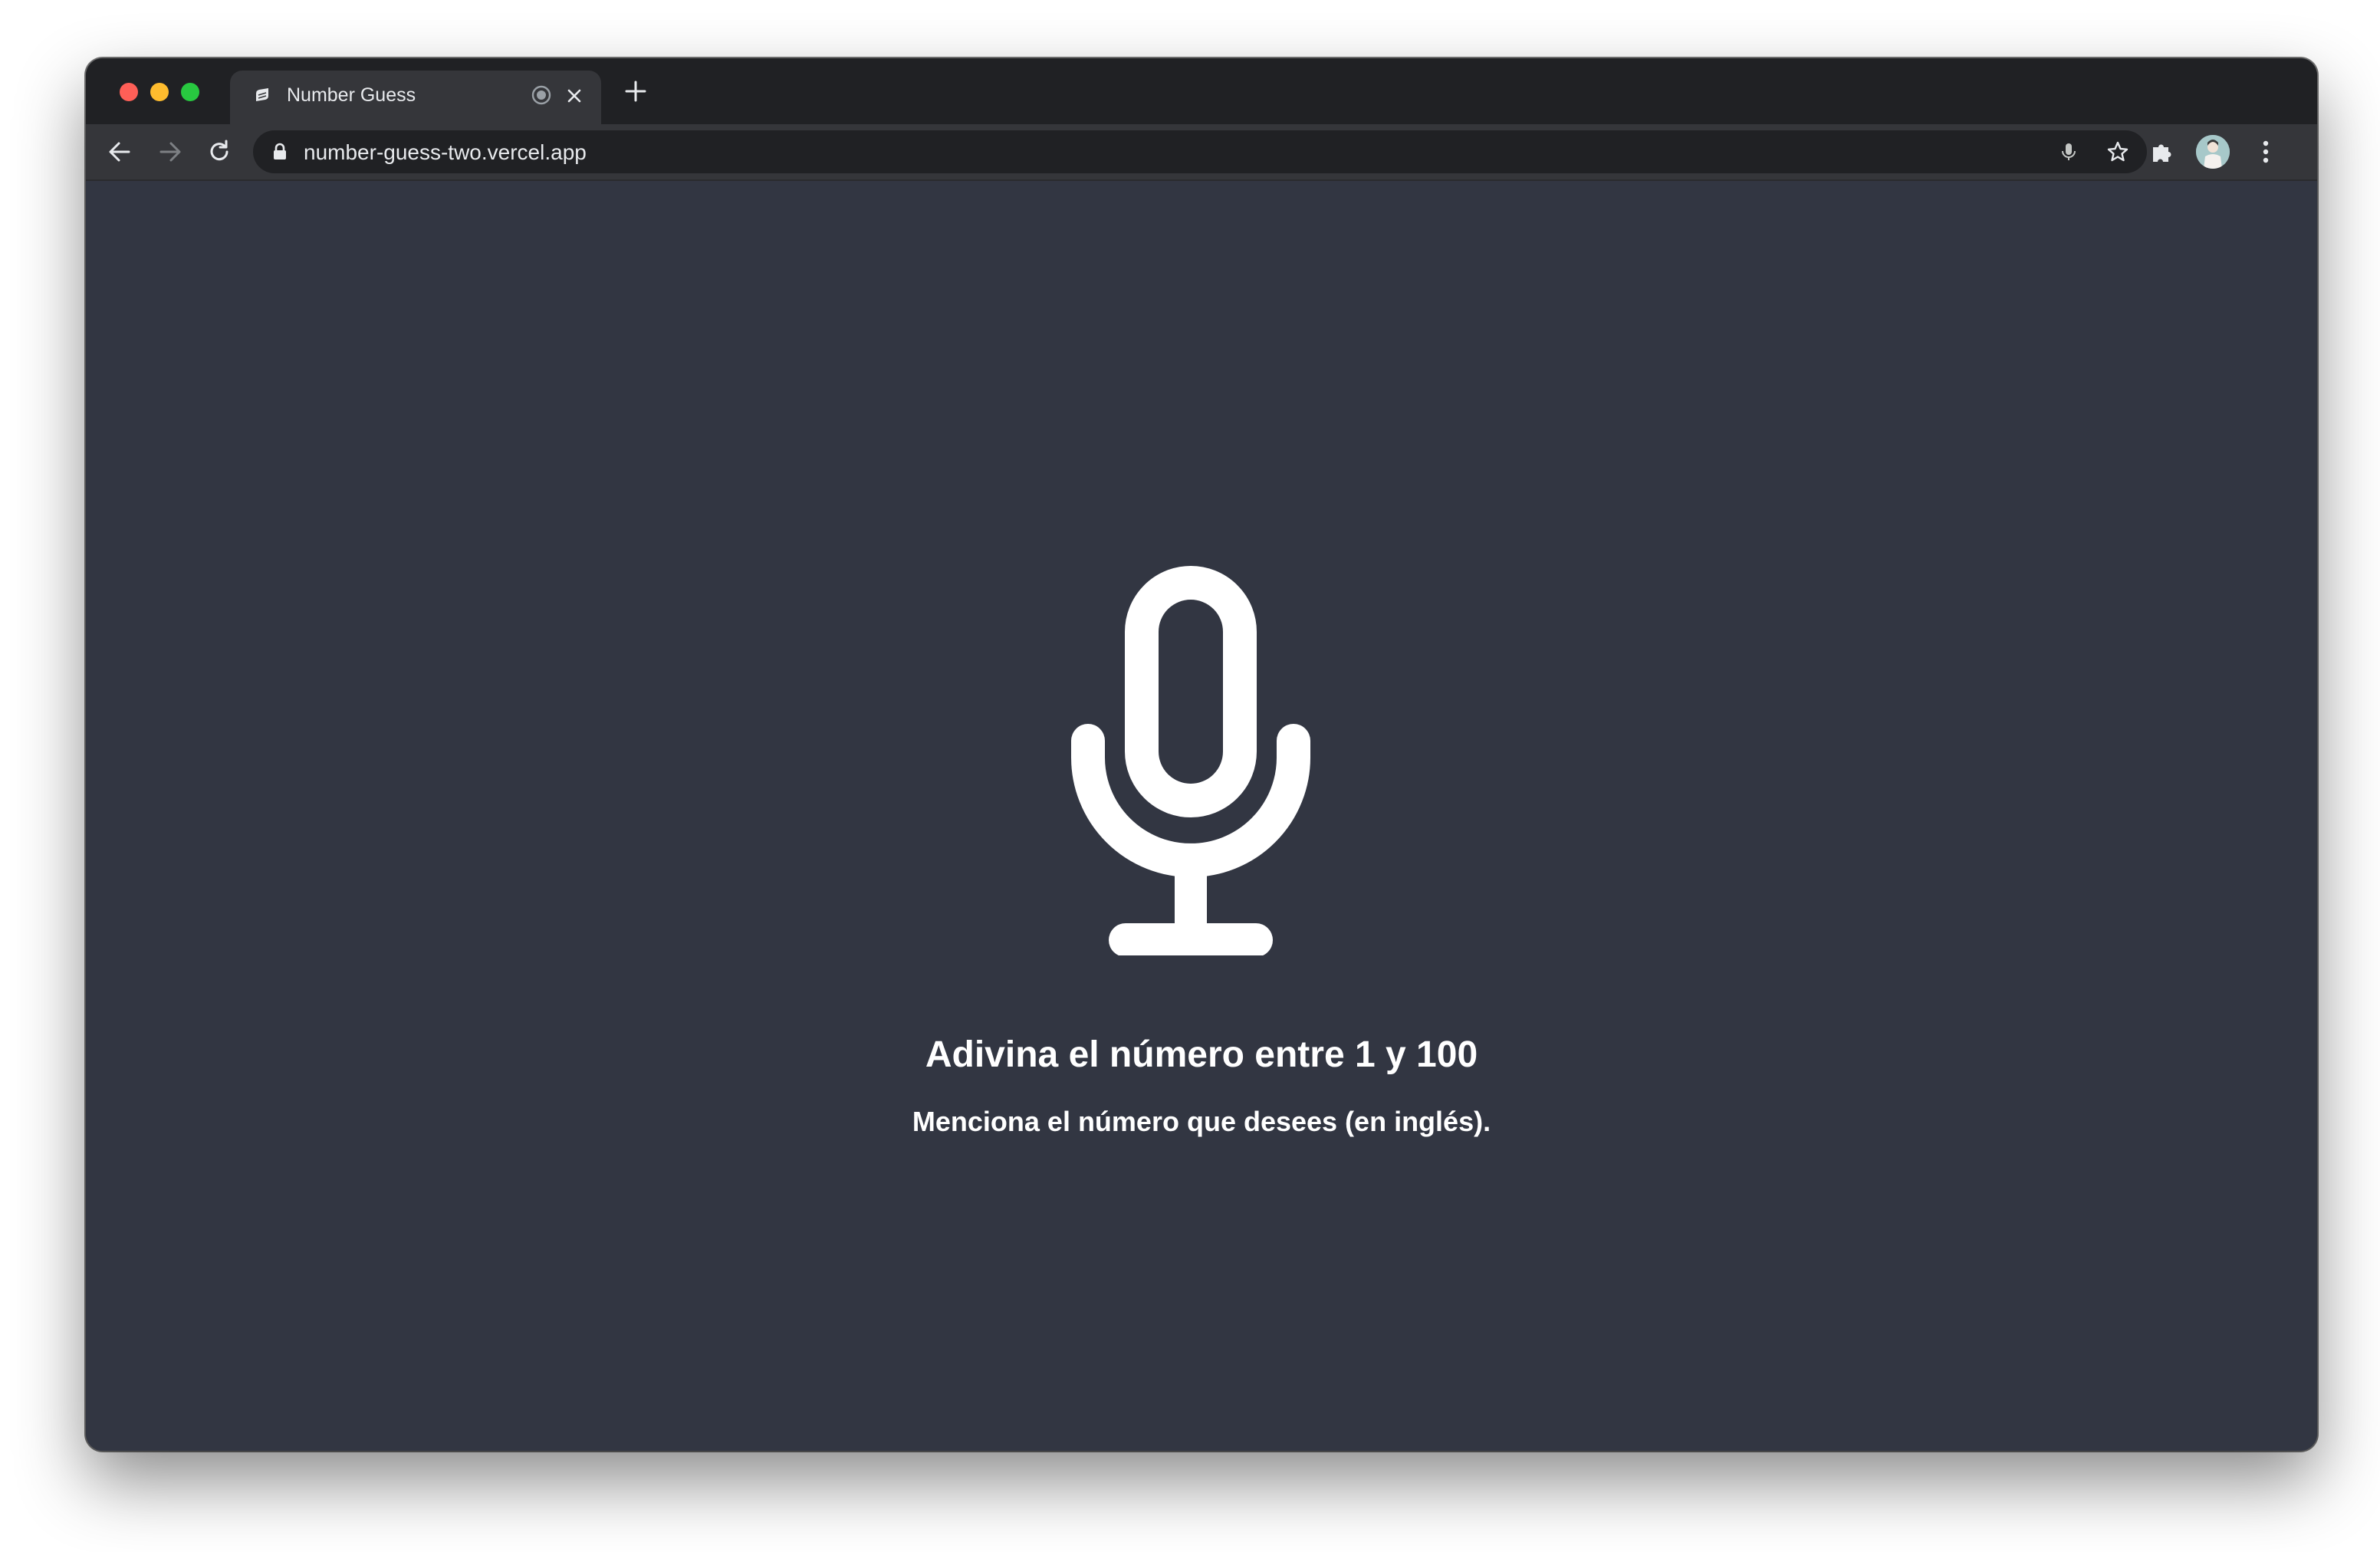  What do you see at coordinates (120, 152) in the screenshot?
I see `arrow-left-icon` at bounding box center [120, 152].